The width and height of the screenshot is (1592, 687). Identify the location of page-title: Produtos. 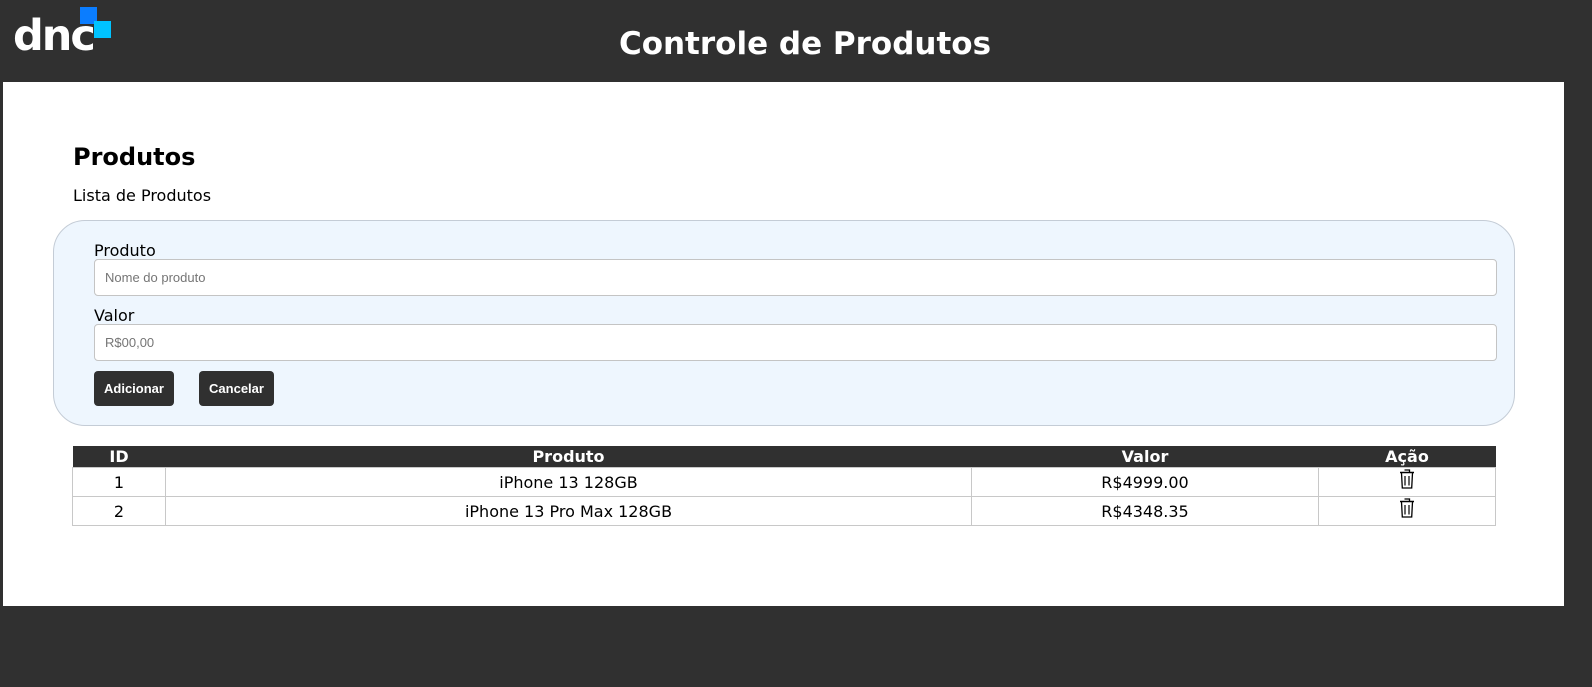
(134, 157).